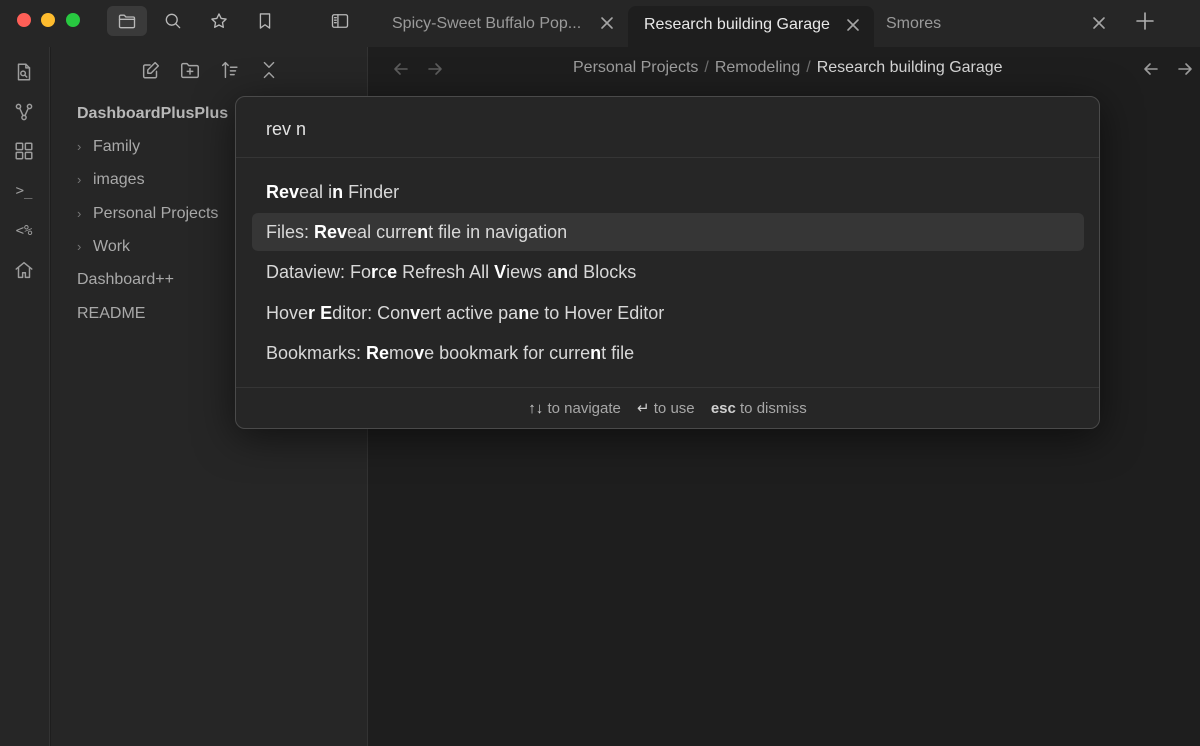 This screenshot has width=1200, height=746. What do you see at coordinates (635, 67) in the screenshot?
I see `breadcrumb-item: Personal Projects` at bounding box center [635, 67].